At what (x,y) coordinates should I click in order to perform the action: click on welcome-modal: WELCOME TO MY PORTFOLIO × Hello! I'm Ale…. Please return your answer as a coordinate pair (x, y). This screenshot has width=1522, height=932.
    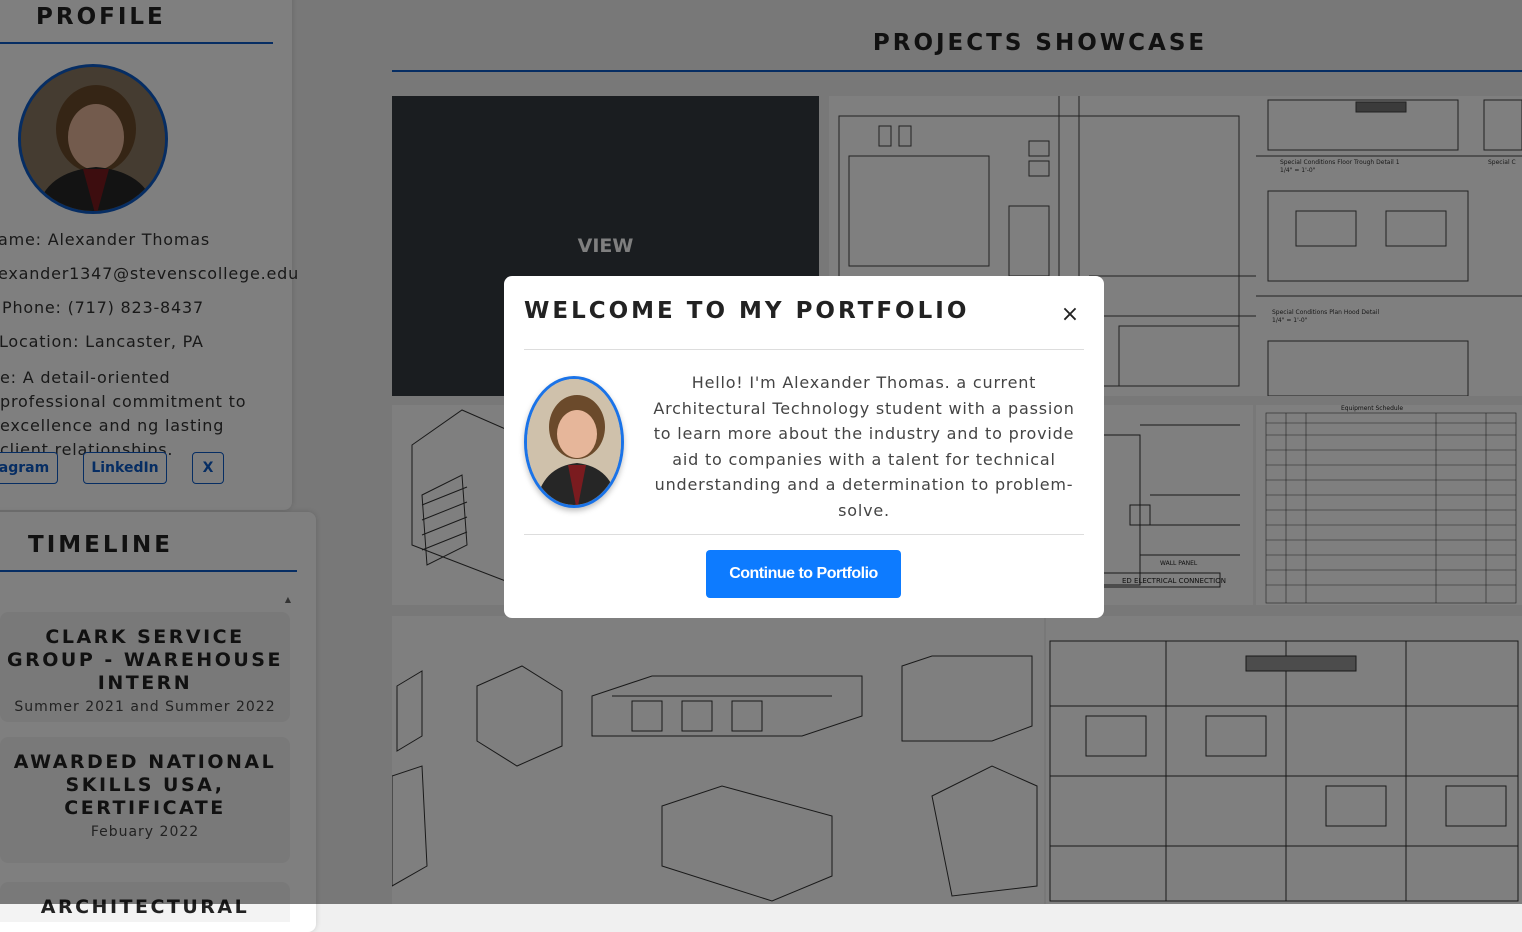
    Looking at the image, I should click on (804, 447).